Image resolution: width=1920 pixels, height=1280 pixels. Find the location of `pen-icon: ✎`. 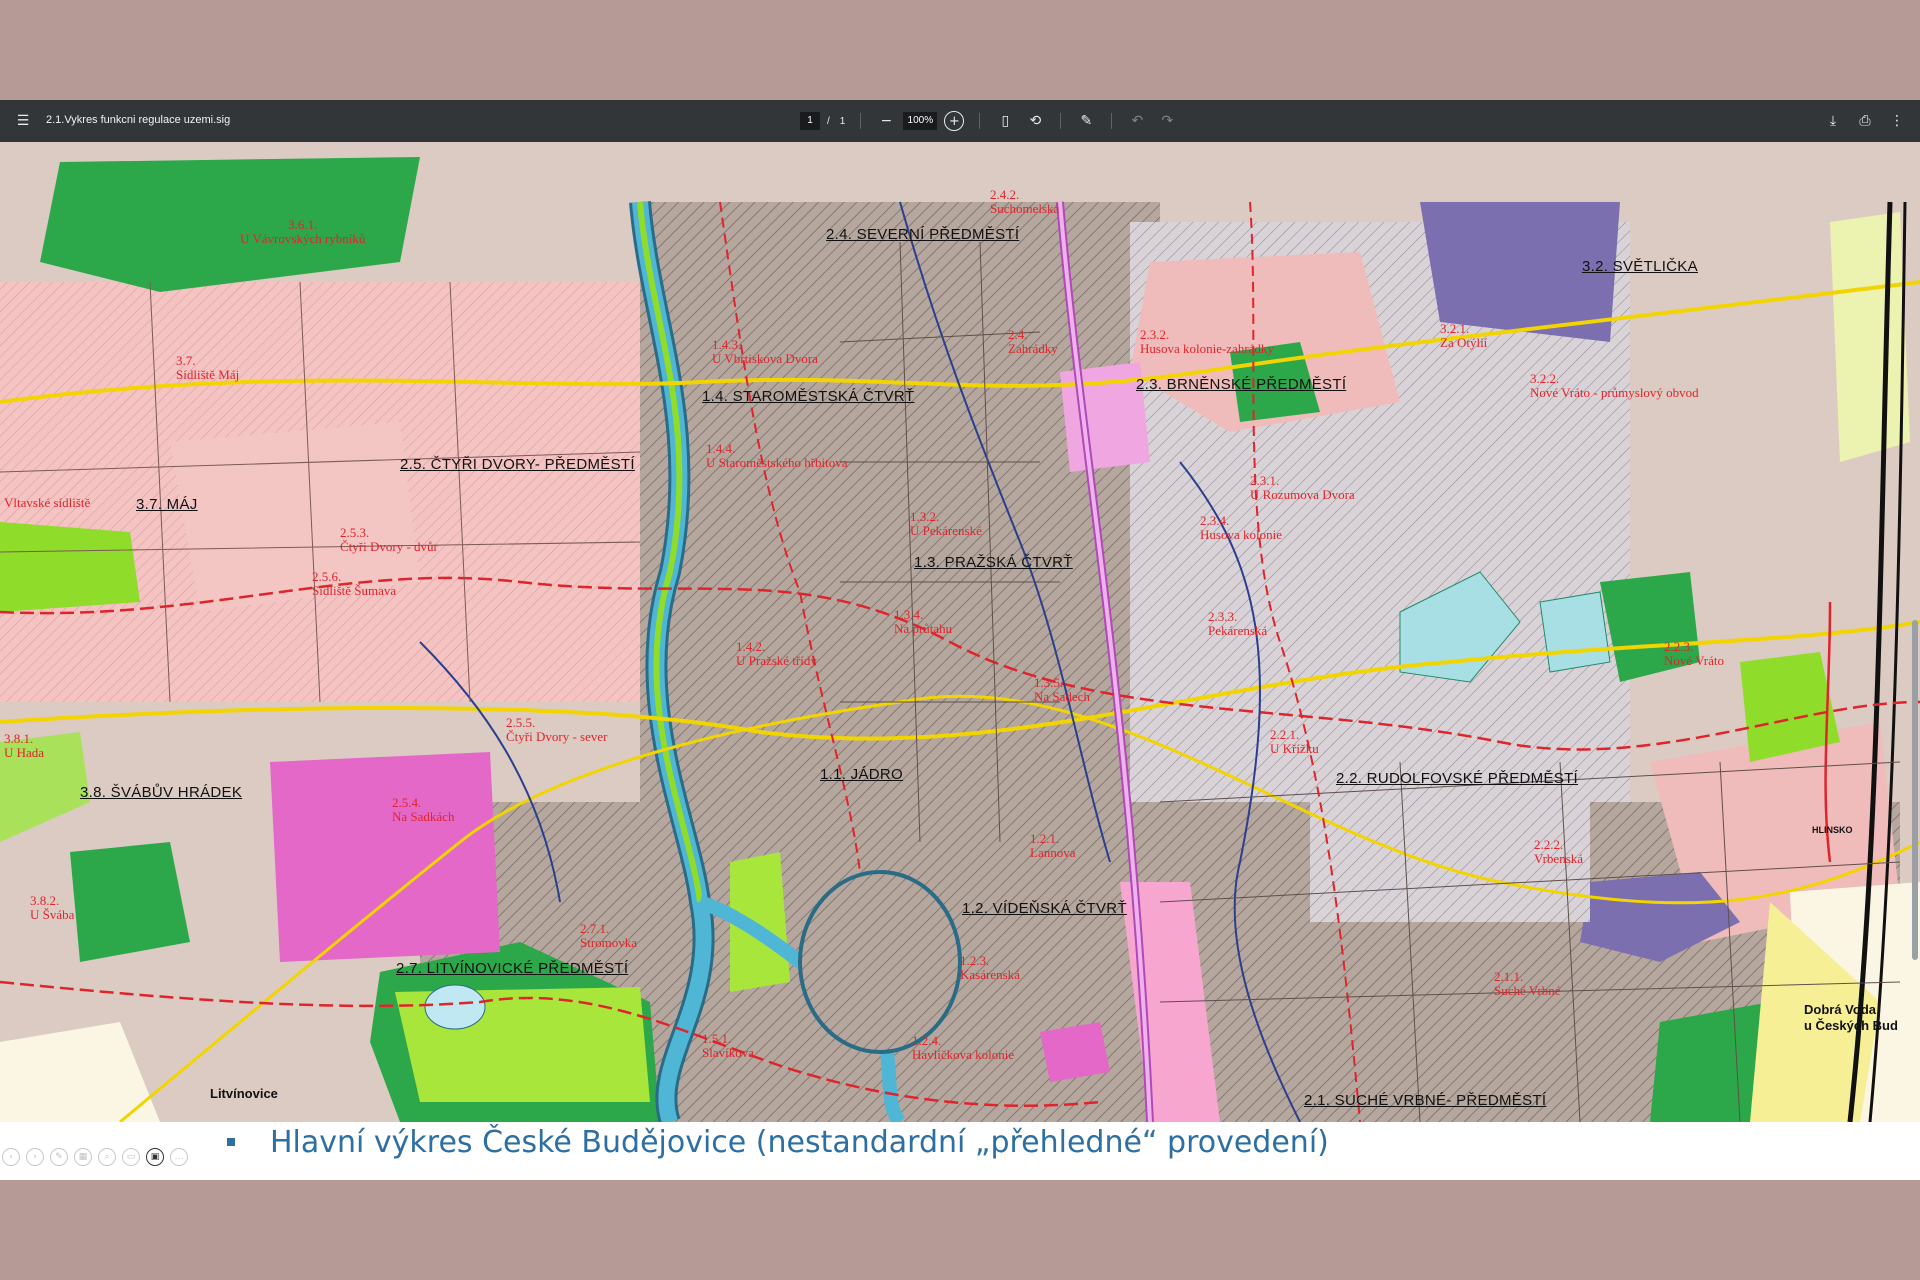

pen-icon: ✎ is located at coordinates (59, 1157).